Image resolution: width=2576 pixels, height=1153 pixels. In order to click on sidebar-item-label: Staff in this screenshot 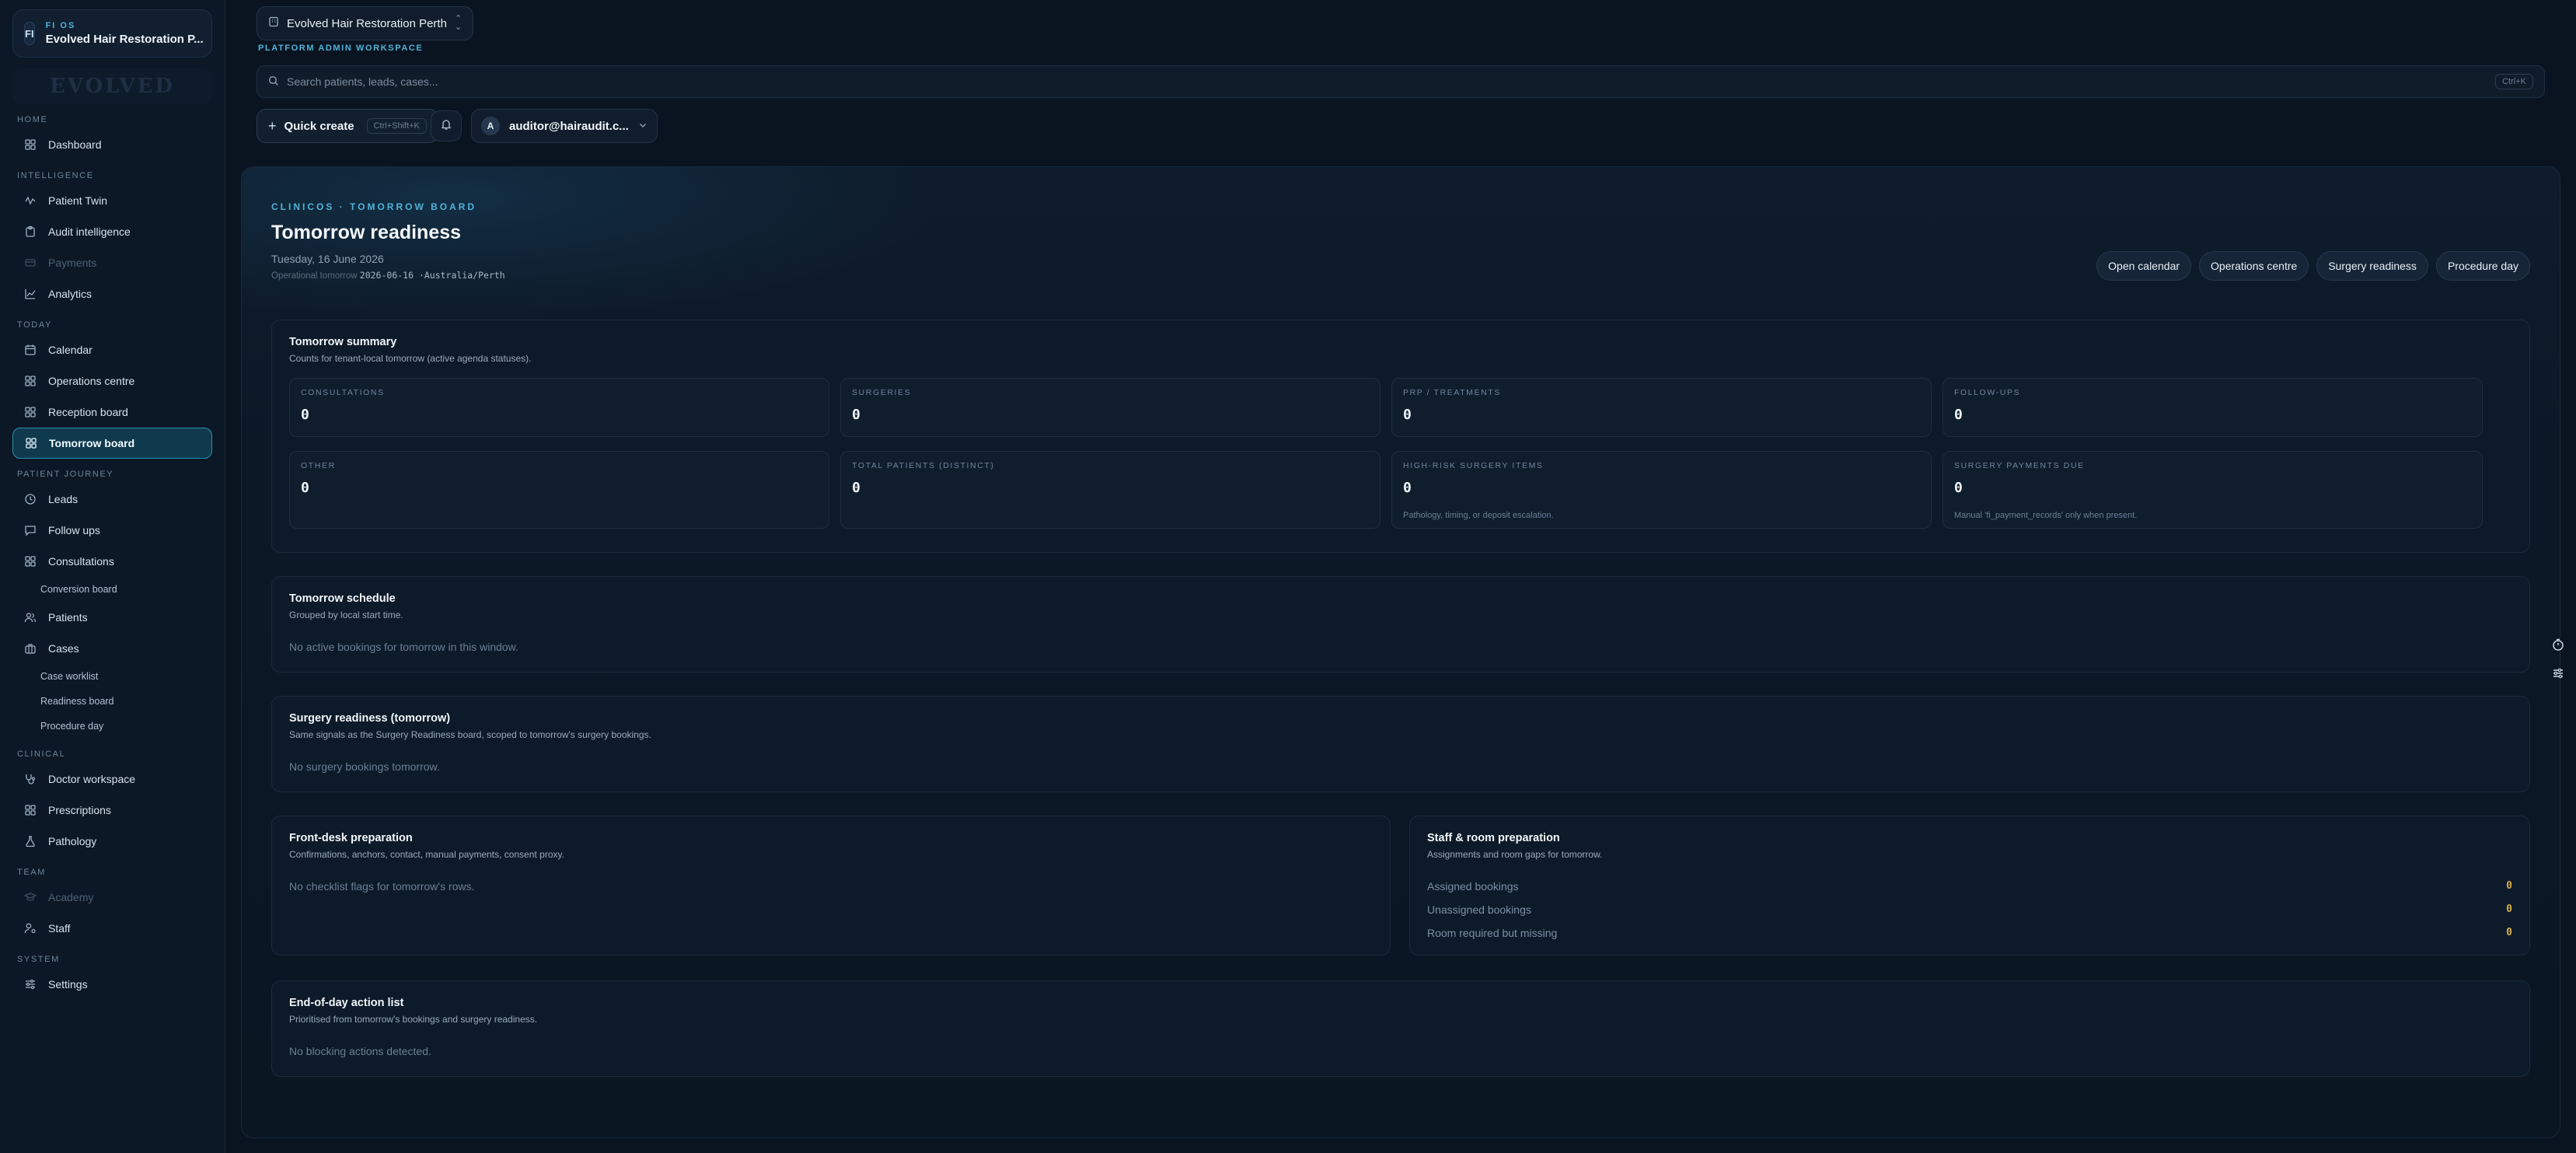, I will do `click(60, 929)`.